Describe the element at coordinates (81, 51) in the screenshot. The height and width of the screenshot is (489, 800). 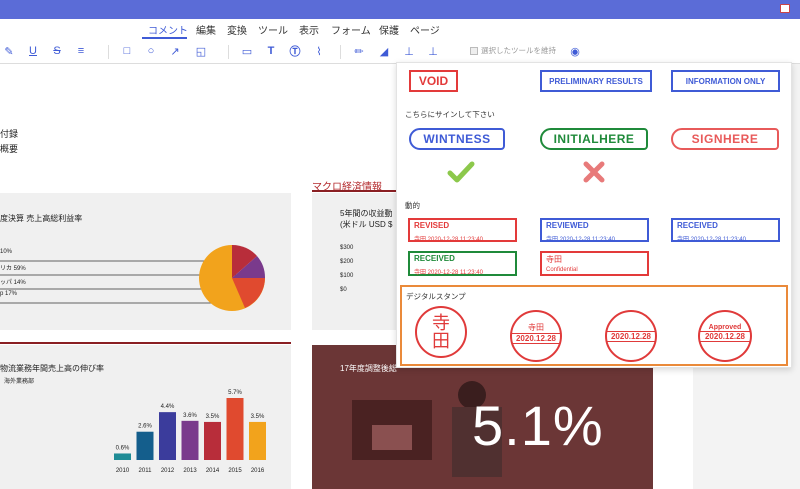
I see `text-align-icon: ≡` at that location.